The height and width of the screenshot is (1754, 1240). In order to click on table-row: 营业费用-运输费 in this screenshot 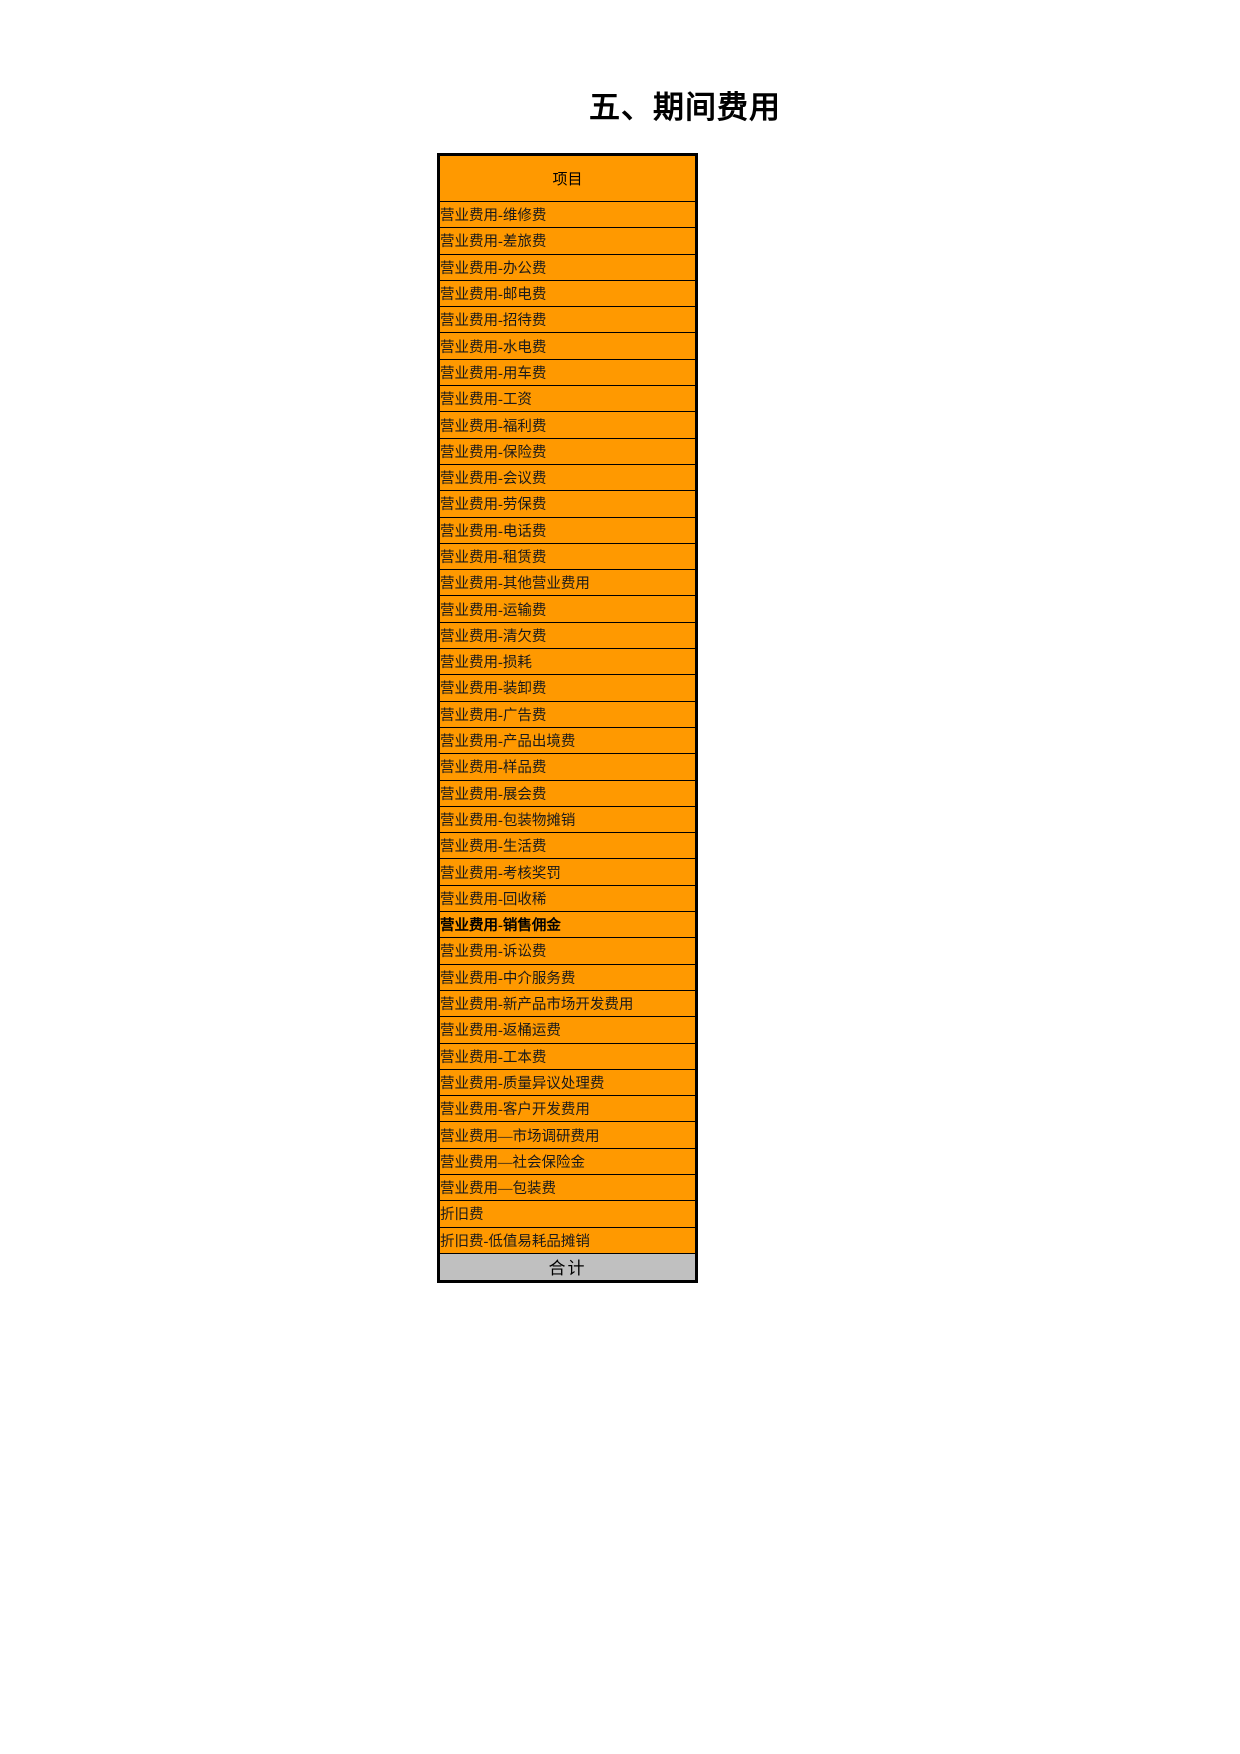, I will do `click(567, 609)`.